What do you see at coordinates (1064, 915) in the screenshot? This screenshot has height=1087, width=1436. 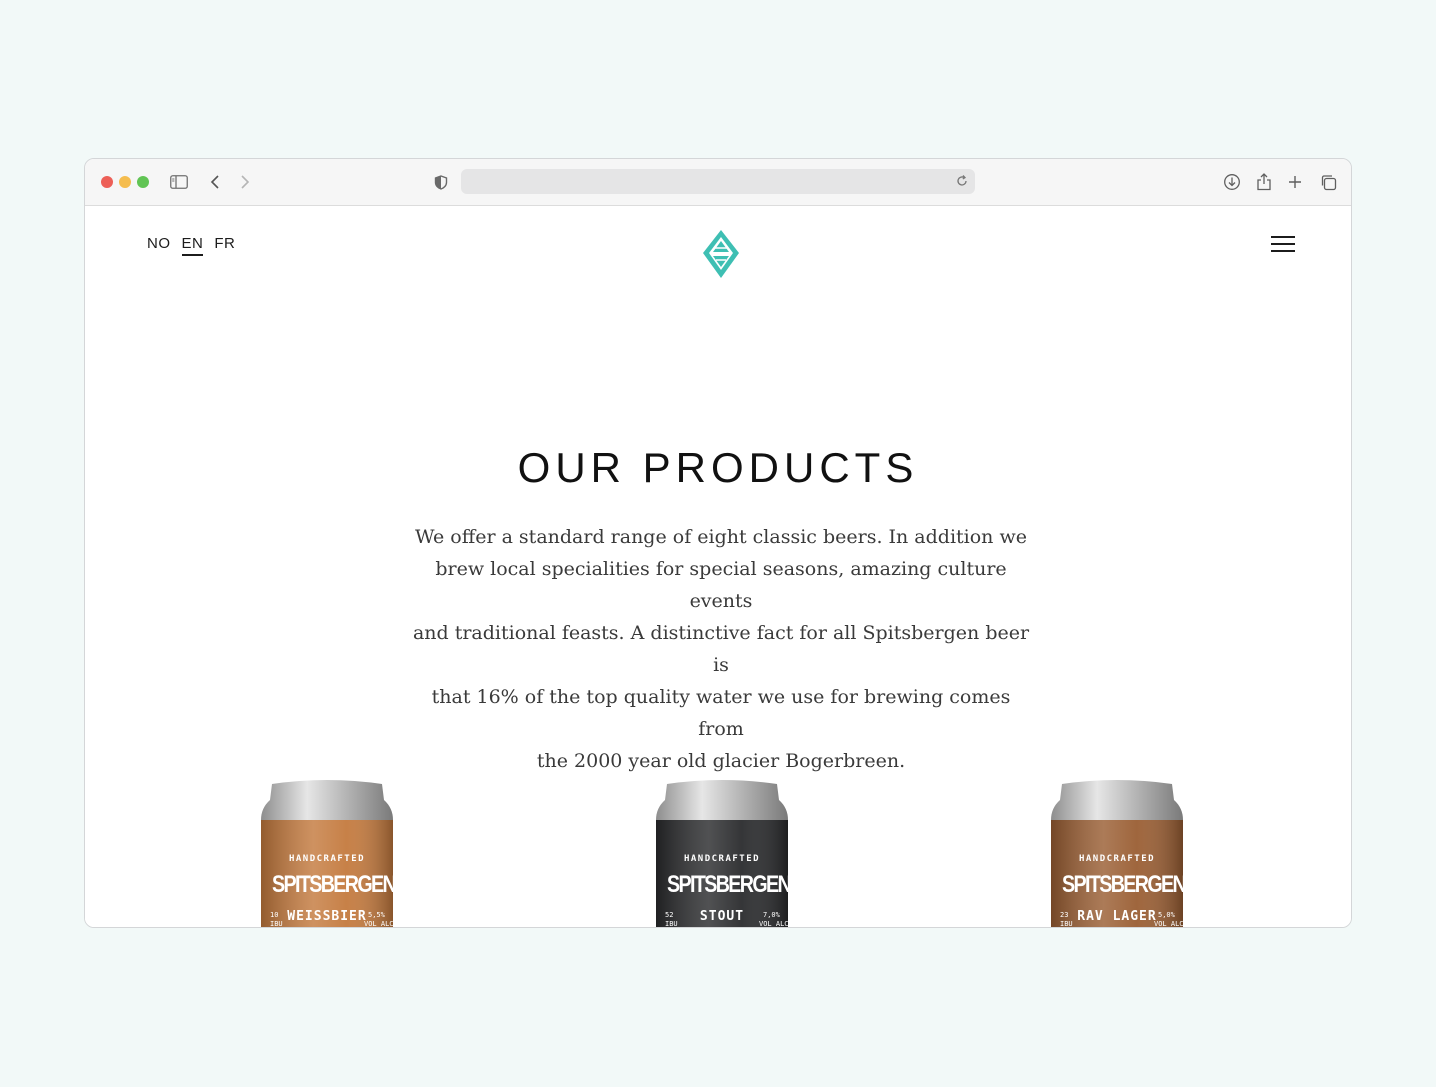 I see `can-ibu-value: 23` at bounding box center [1064, 915].